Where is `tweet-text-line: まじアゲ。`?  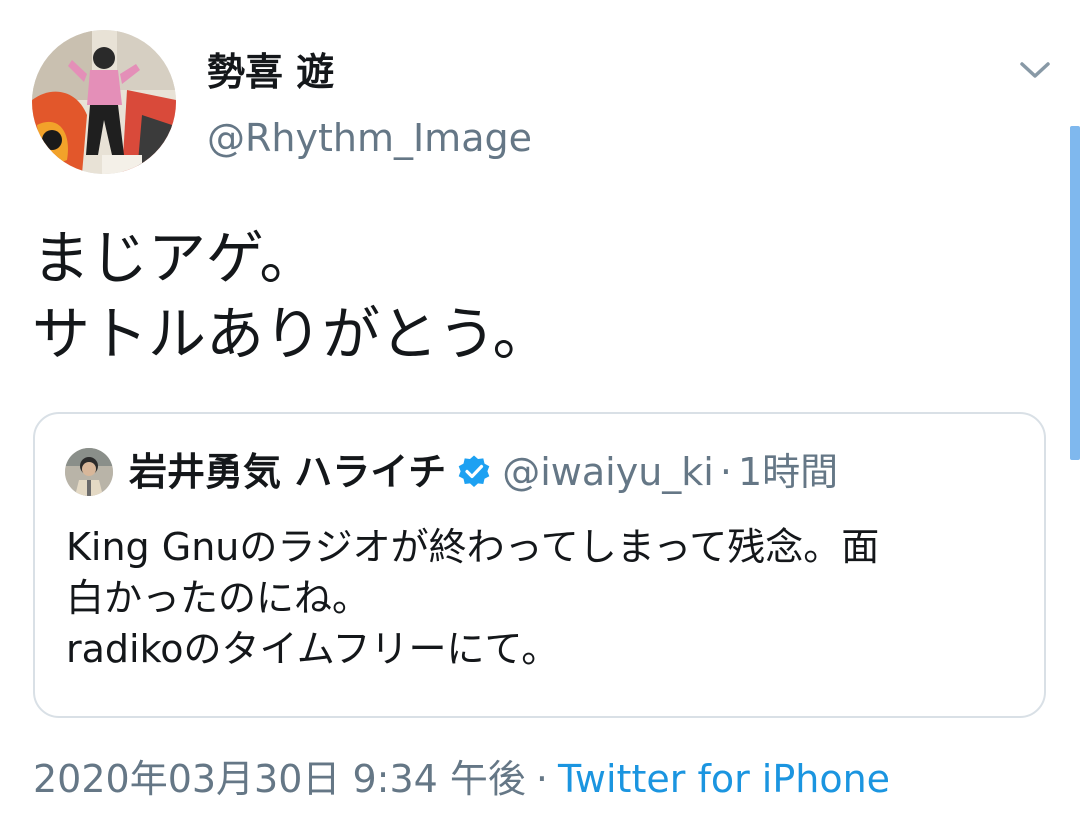
tweet-text-line: まじアゲ。 is located at coordinates (175, 258).